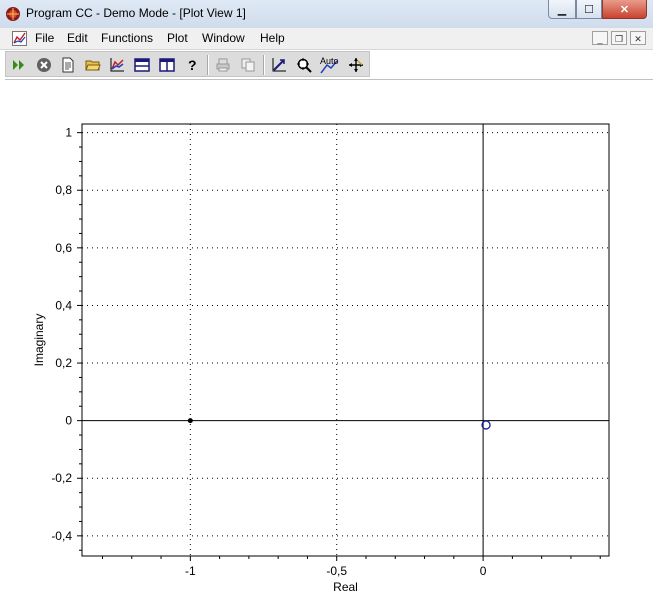 The height and width of the screenshot is (612, 653). Describe the element at coordinates (279, 65) in the screenshot. I see `axes-icon` at that location.